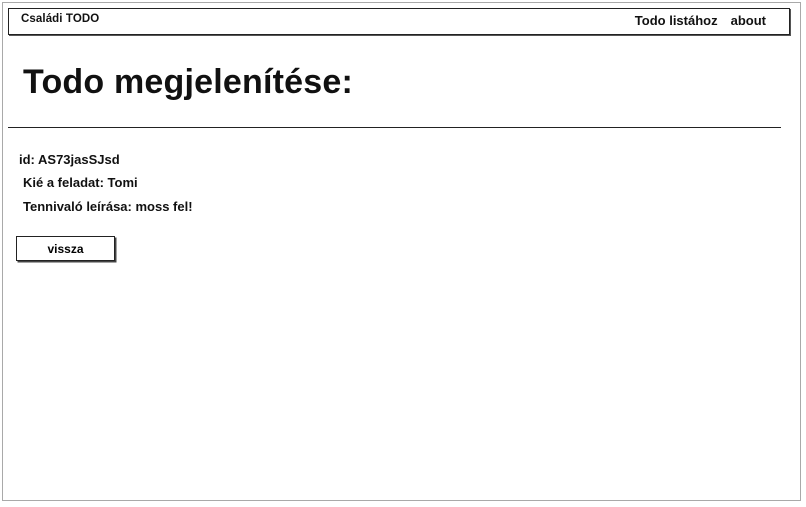 This screenshot has width=806, height=507. What do you see at coordinates (69, 159) in the screenshot?
I see `todo-id: id: AS73jasSJsd` at bounding box center [69, 159].